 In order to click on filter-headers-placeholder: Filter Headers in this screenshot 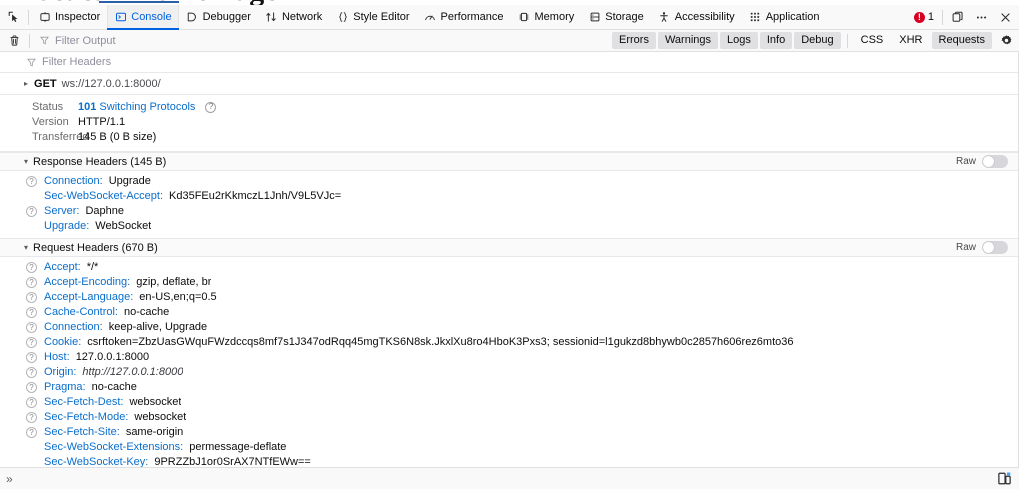, I will do `click(77, 62)`.